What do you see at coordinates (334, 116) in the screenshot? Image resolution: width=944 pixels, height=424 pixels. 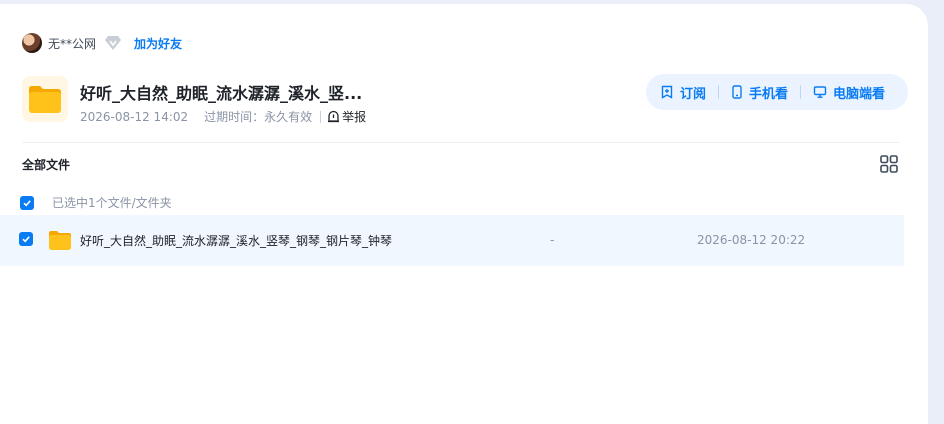 I see `report-icon` at bounding box center [334, 116].